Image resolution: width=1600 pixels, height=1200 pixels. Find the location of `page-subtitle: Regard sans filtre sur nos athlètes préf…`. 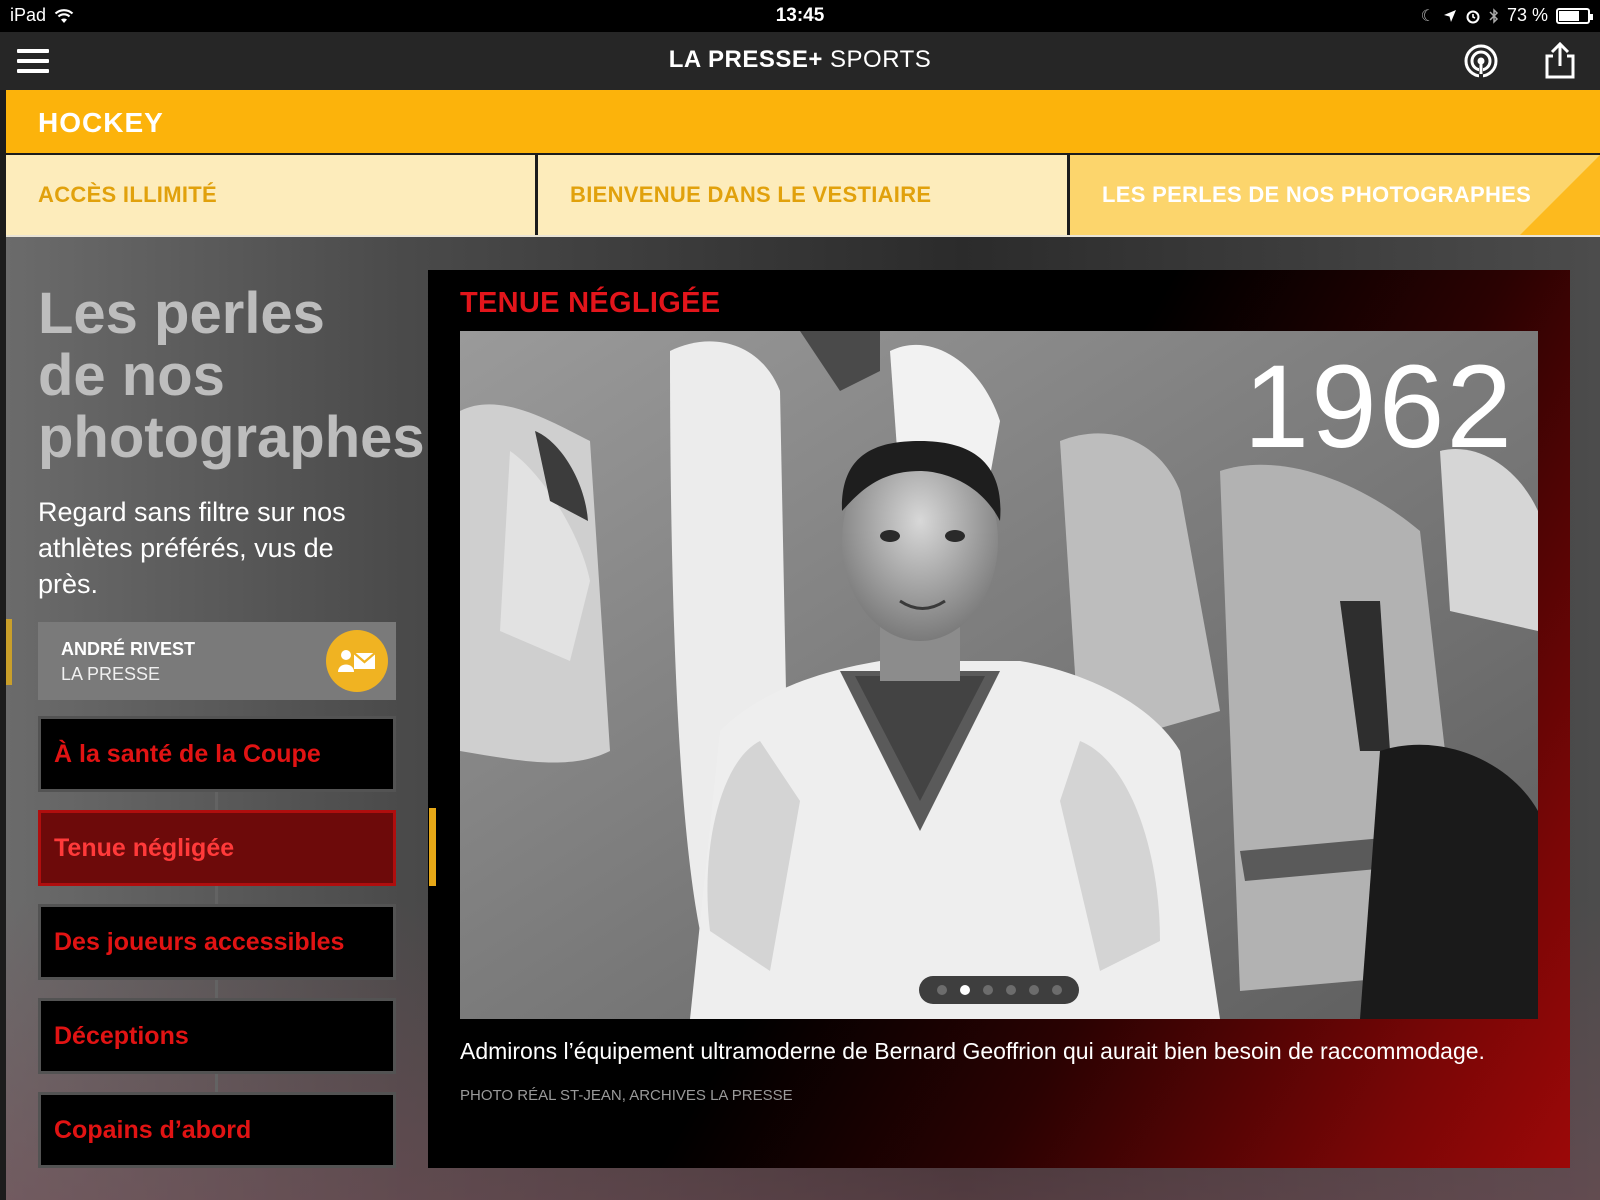

page-subtitle: Regard sans filtre sur nos athlètes préf… is located at coordinates (192, 548).